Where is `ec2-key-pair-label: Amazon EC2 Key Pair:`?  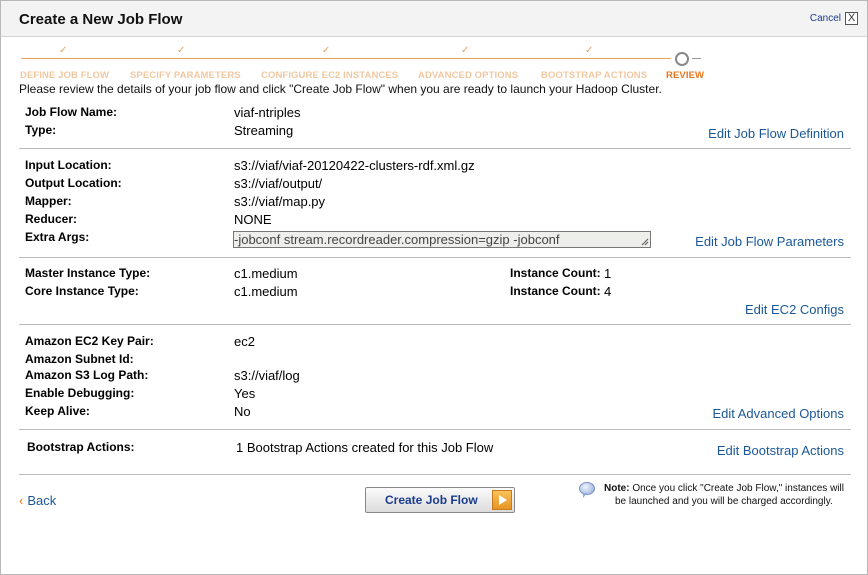
ec2-key-pair-label: Amazon EC2 Key Pair: is located at coordinates (89, 341).